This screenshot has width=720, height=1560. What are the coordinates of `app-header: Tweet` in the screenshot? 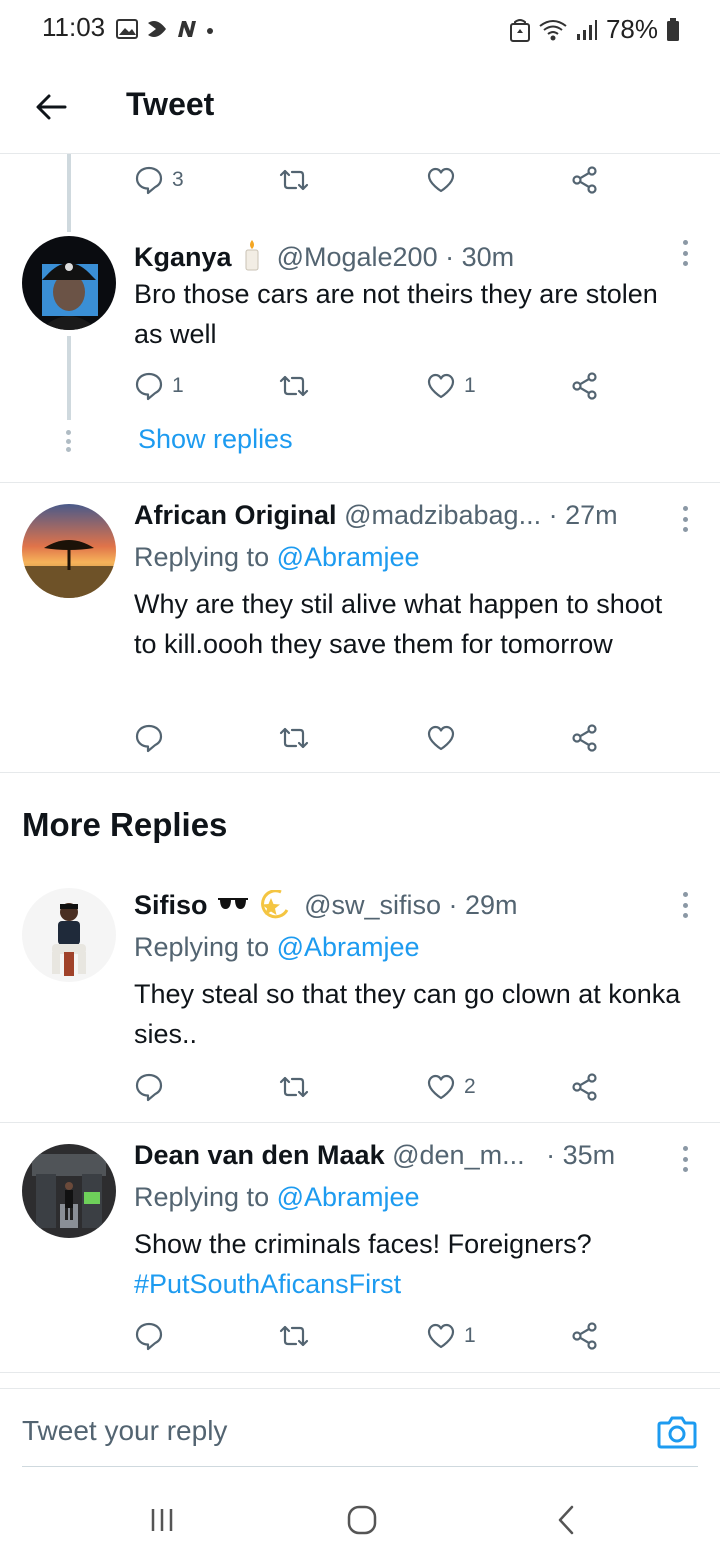 It's located at (360, 107).